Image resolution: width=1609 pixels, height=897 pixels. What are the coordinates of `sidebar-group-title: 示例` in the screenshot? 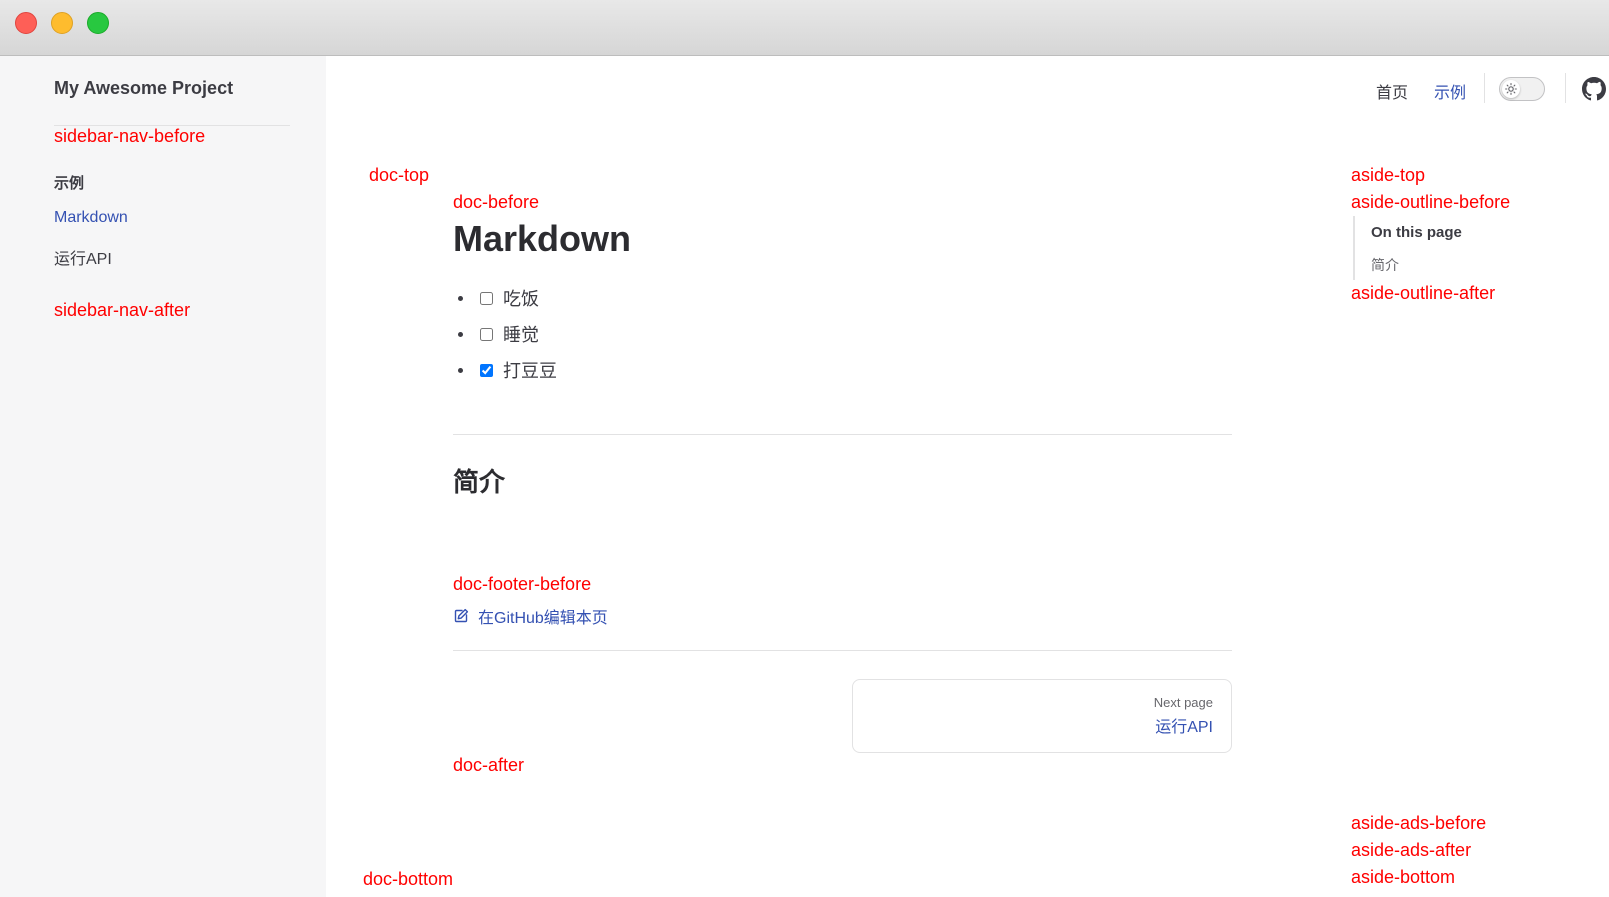 It's located at (69, 183).